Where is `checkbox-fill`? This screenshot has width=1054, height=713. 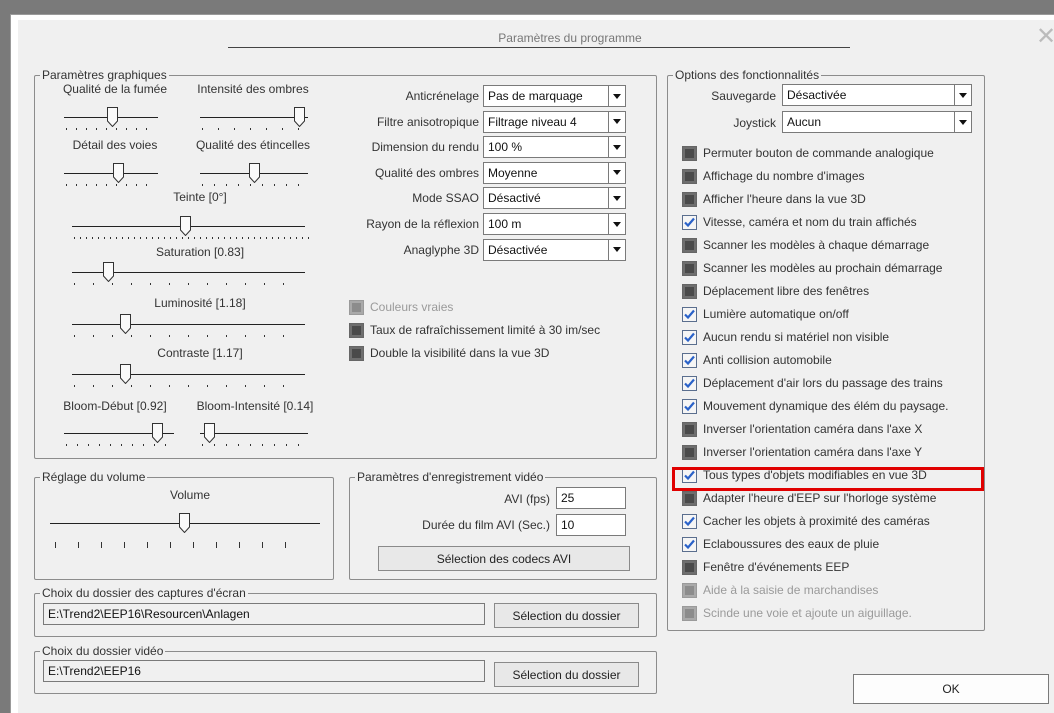
checkbox-fill is located at coordinates (356, 353).